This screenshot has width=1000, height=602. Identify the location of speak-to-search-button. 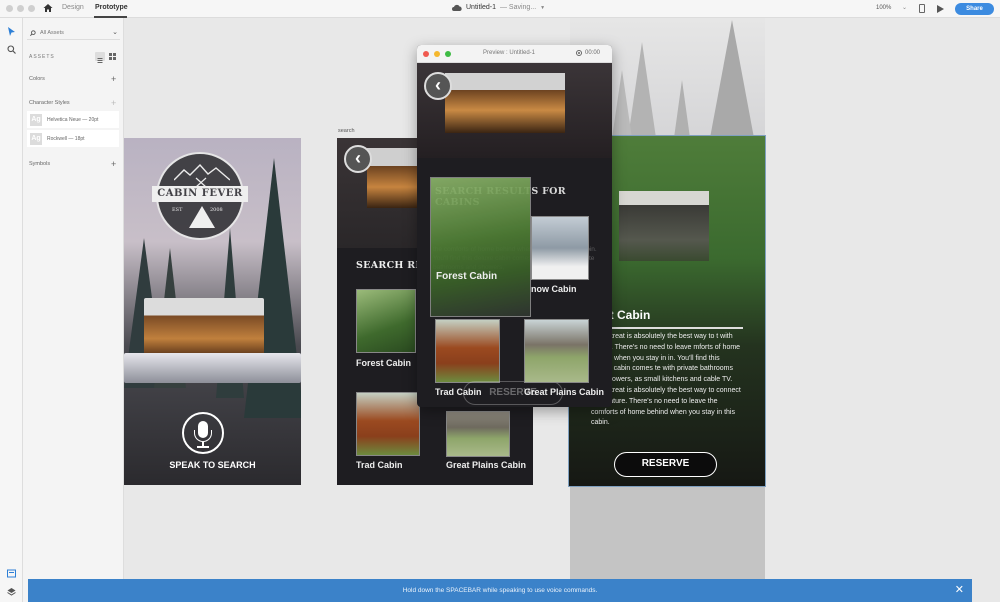
(203, 433).